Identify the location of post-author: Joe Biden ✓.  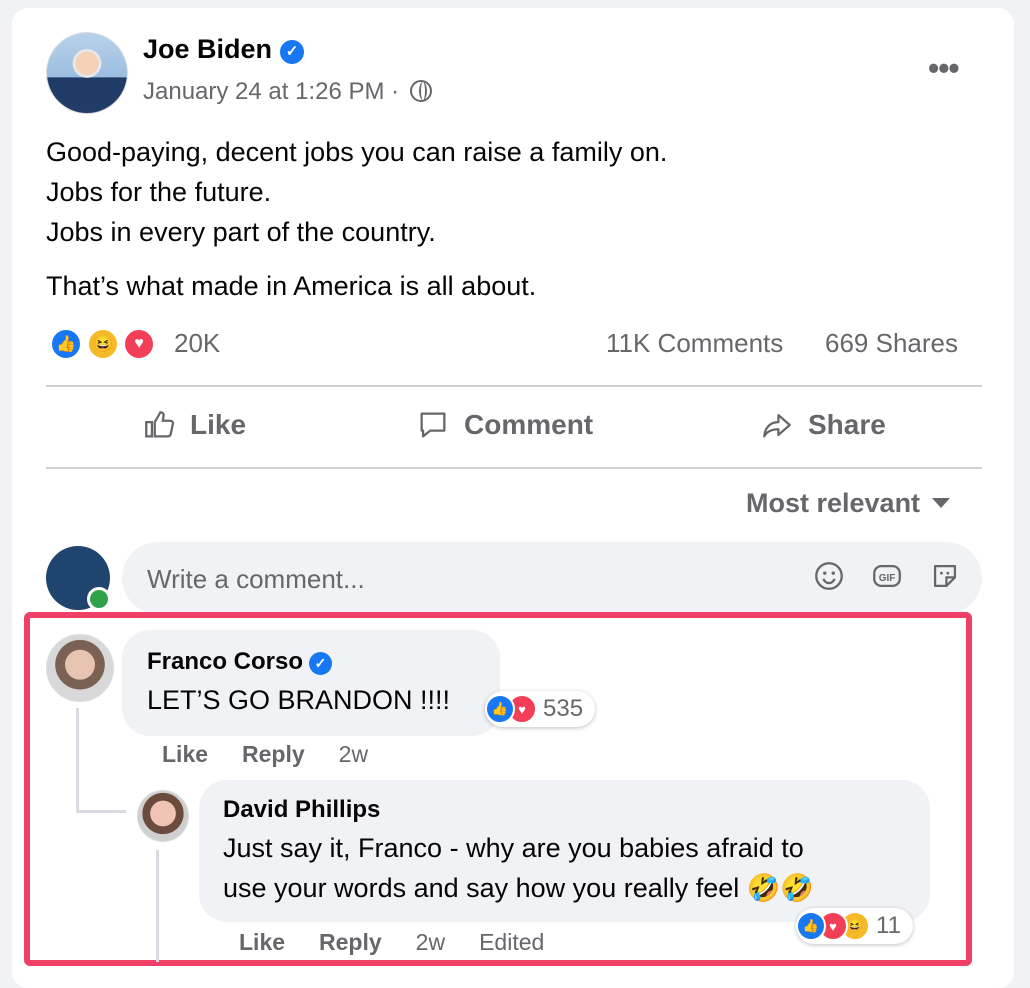
(224, 49).